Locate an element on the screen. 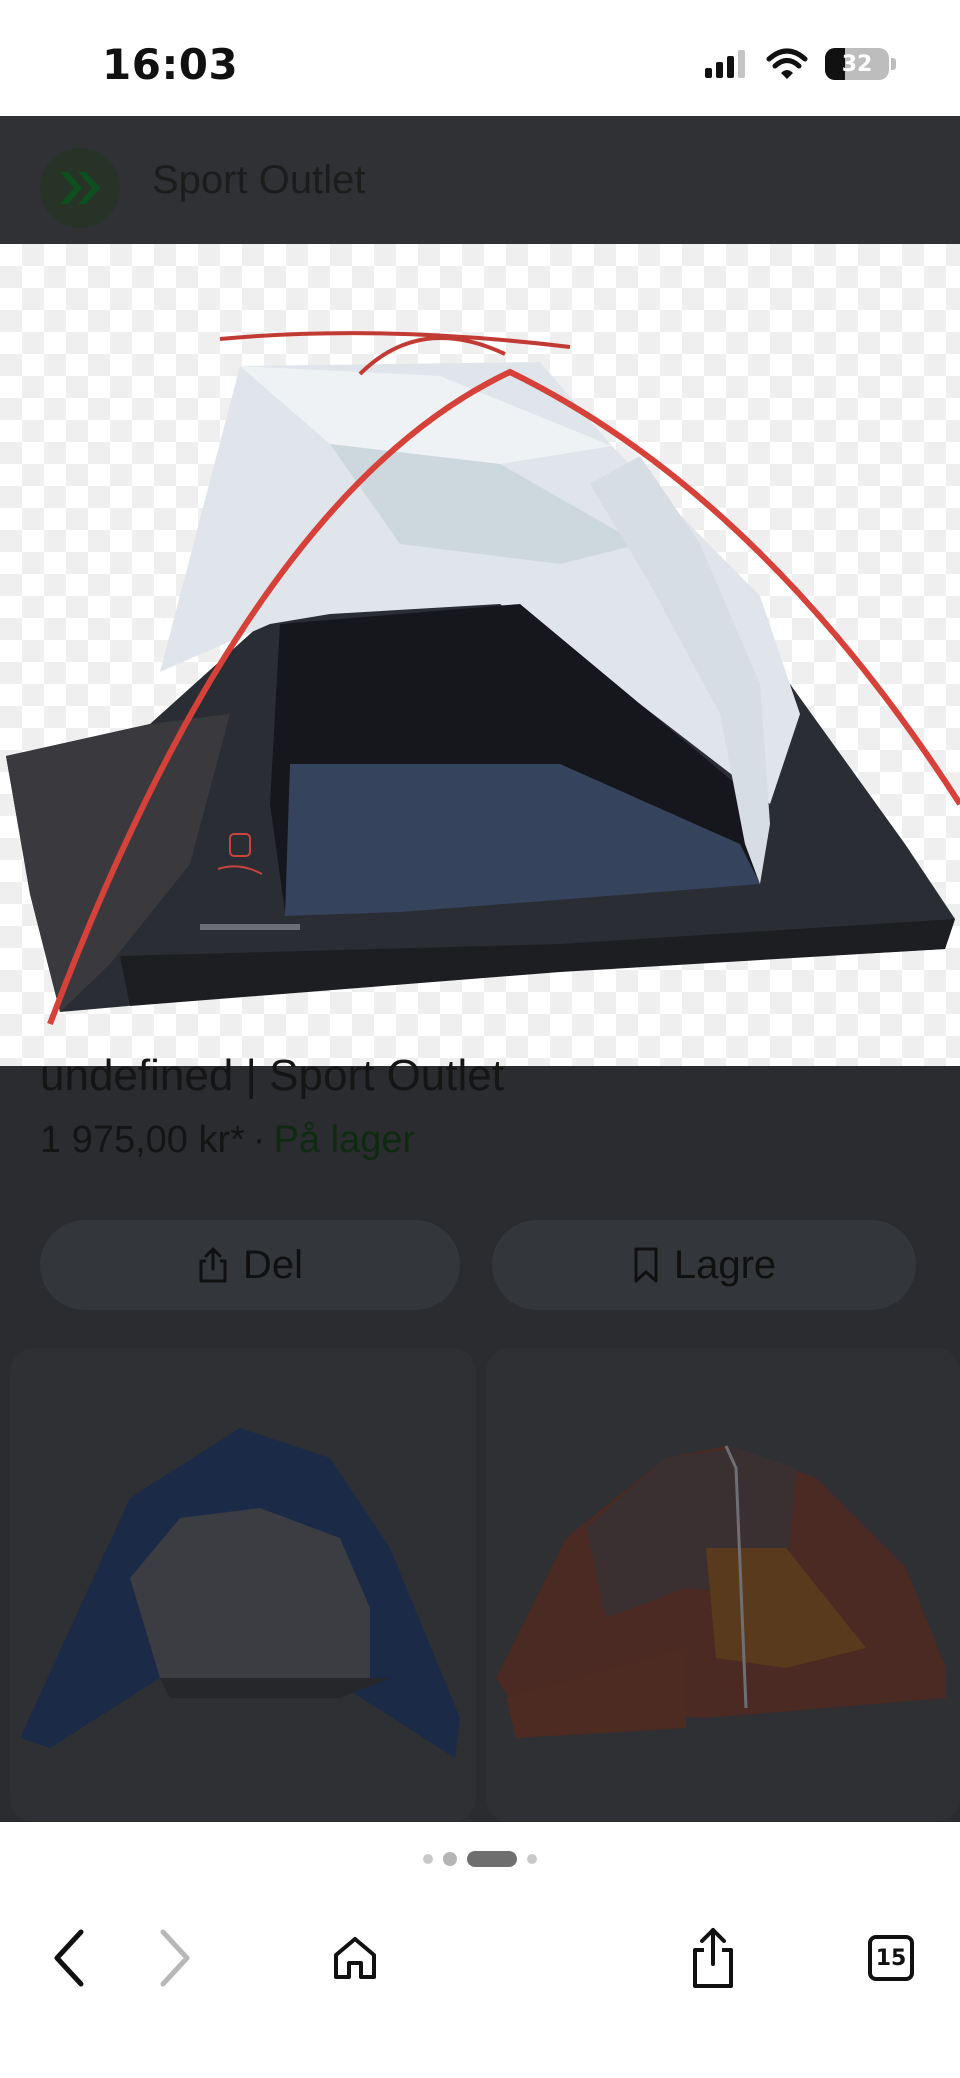  home-button is located at coordinates (355, 1958).